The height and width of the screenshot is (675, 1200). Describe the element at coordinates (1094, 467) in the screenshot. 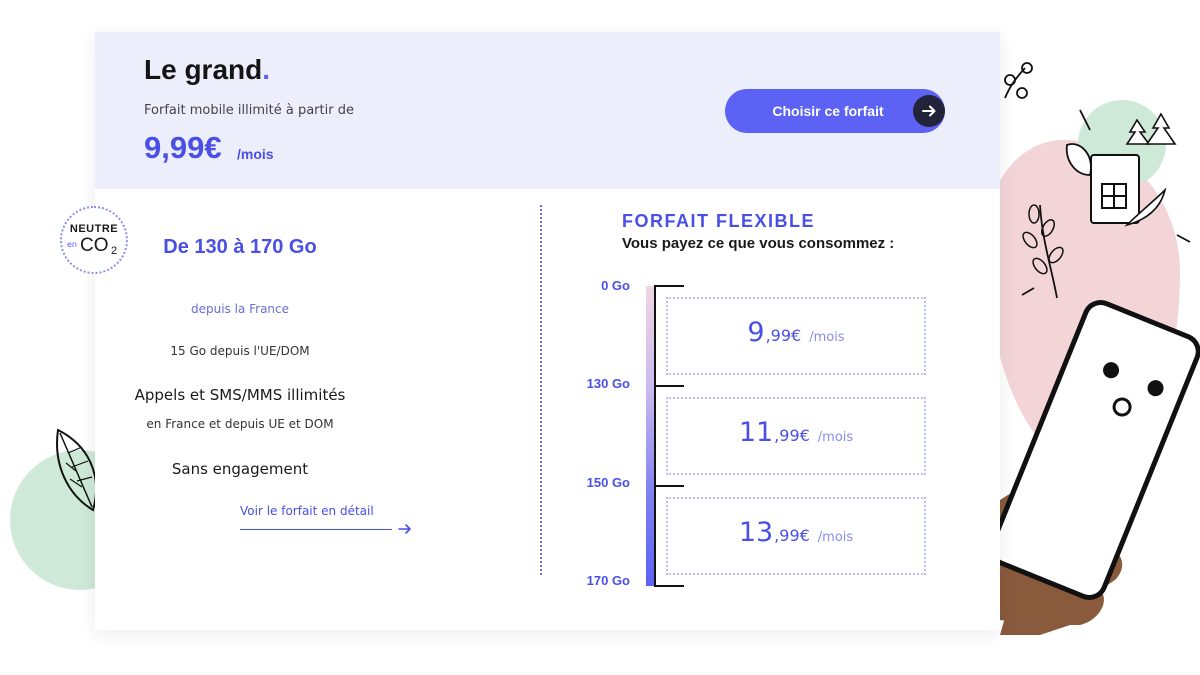

I see `phone-illustration` at that location.